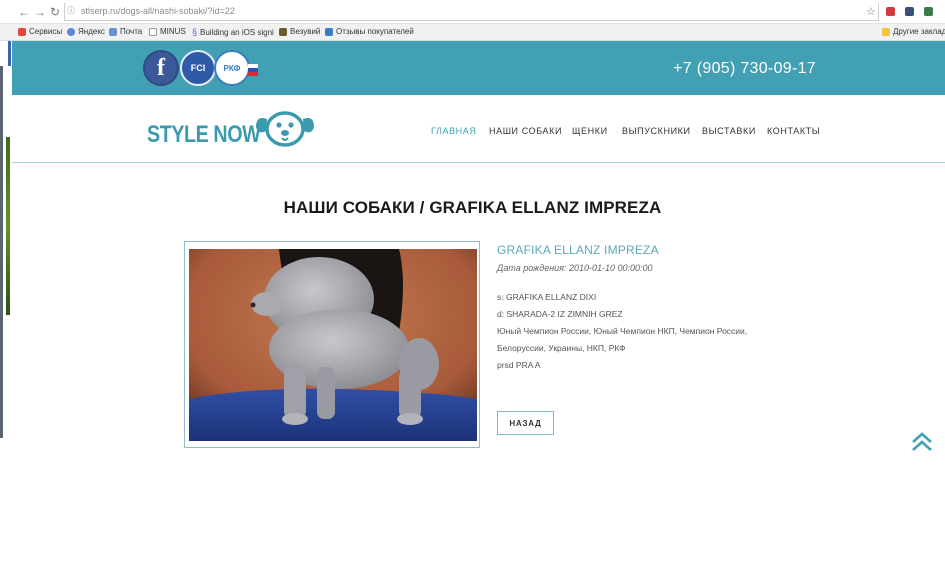  I want to click on site-logo: STYLE NOW, so click(204, 135).